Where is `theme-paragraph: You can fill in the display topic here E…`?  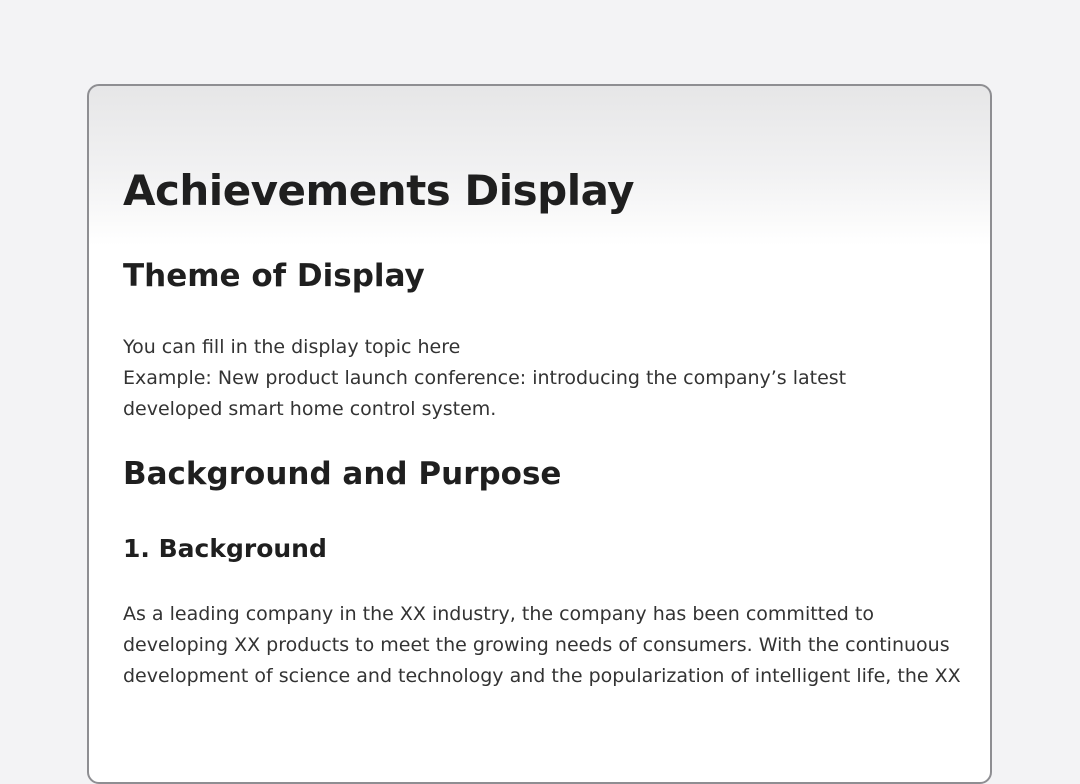
theme-paragraph: You can fill in the display topic here E… is located at coordinates (503, 378).